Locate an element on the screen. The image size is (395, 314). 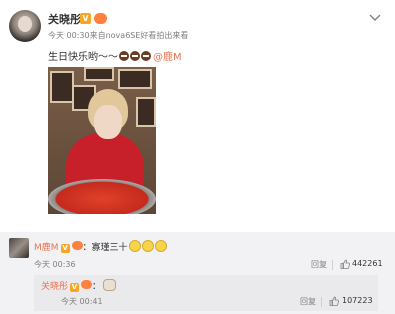
sub-reply: 关晓彤 V ： 今天 00:41 回复 107223 is located at coordinates (206, 293).